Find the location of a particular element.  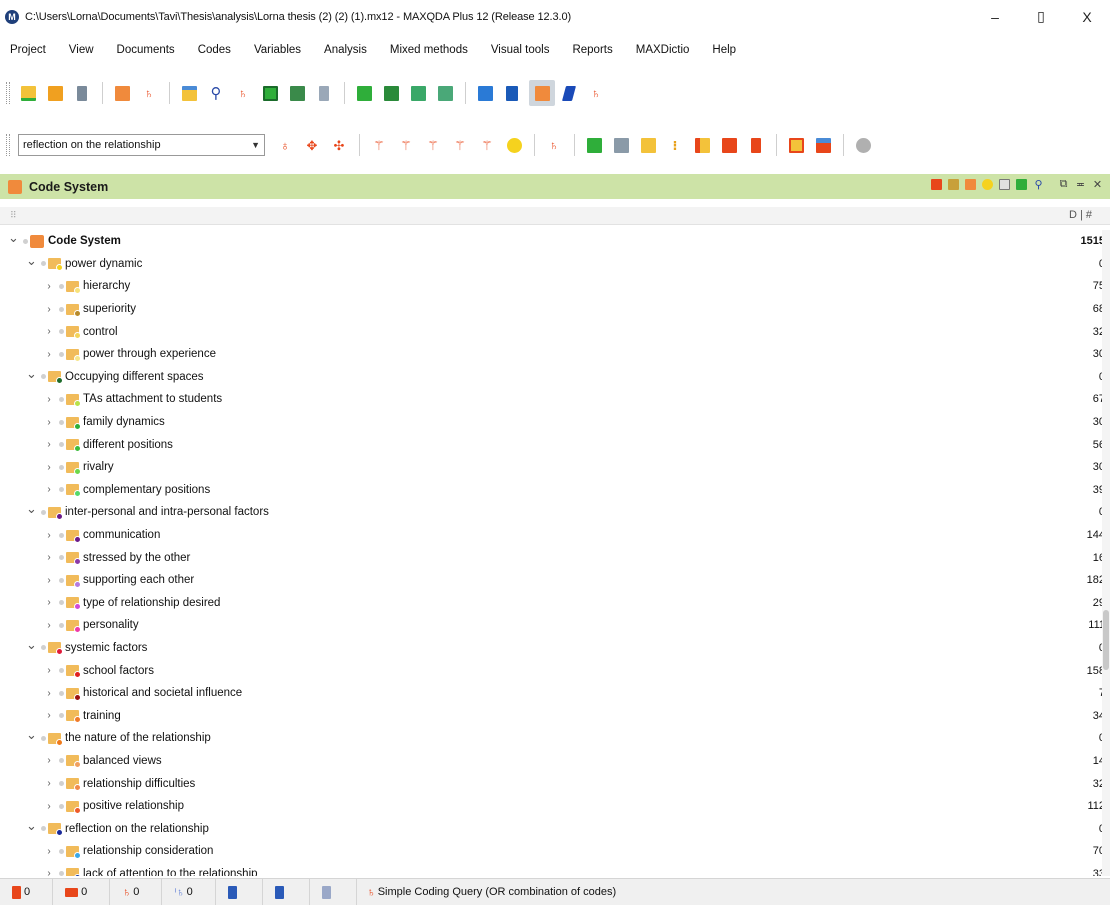

split-codes-icon is located at coordinates (621, 145).